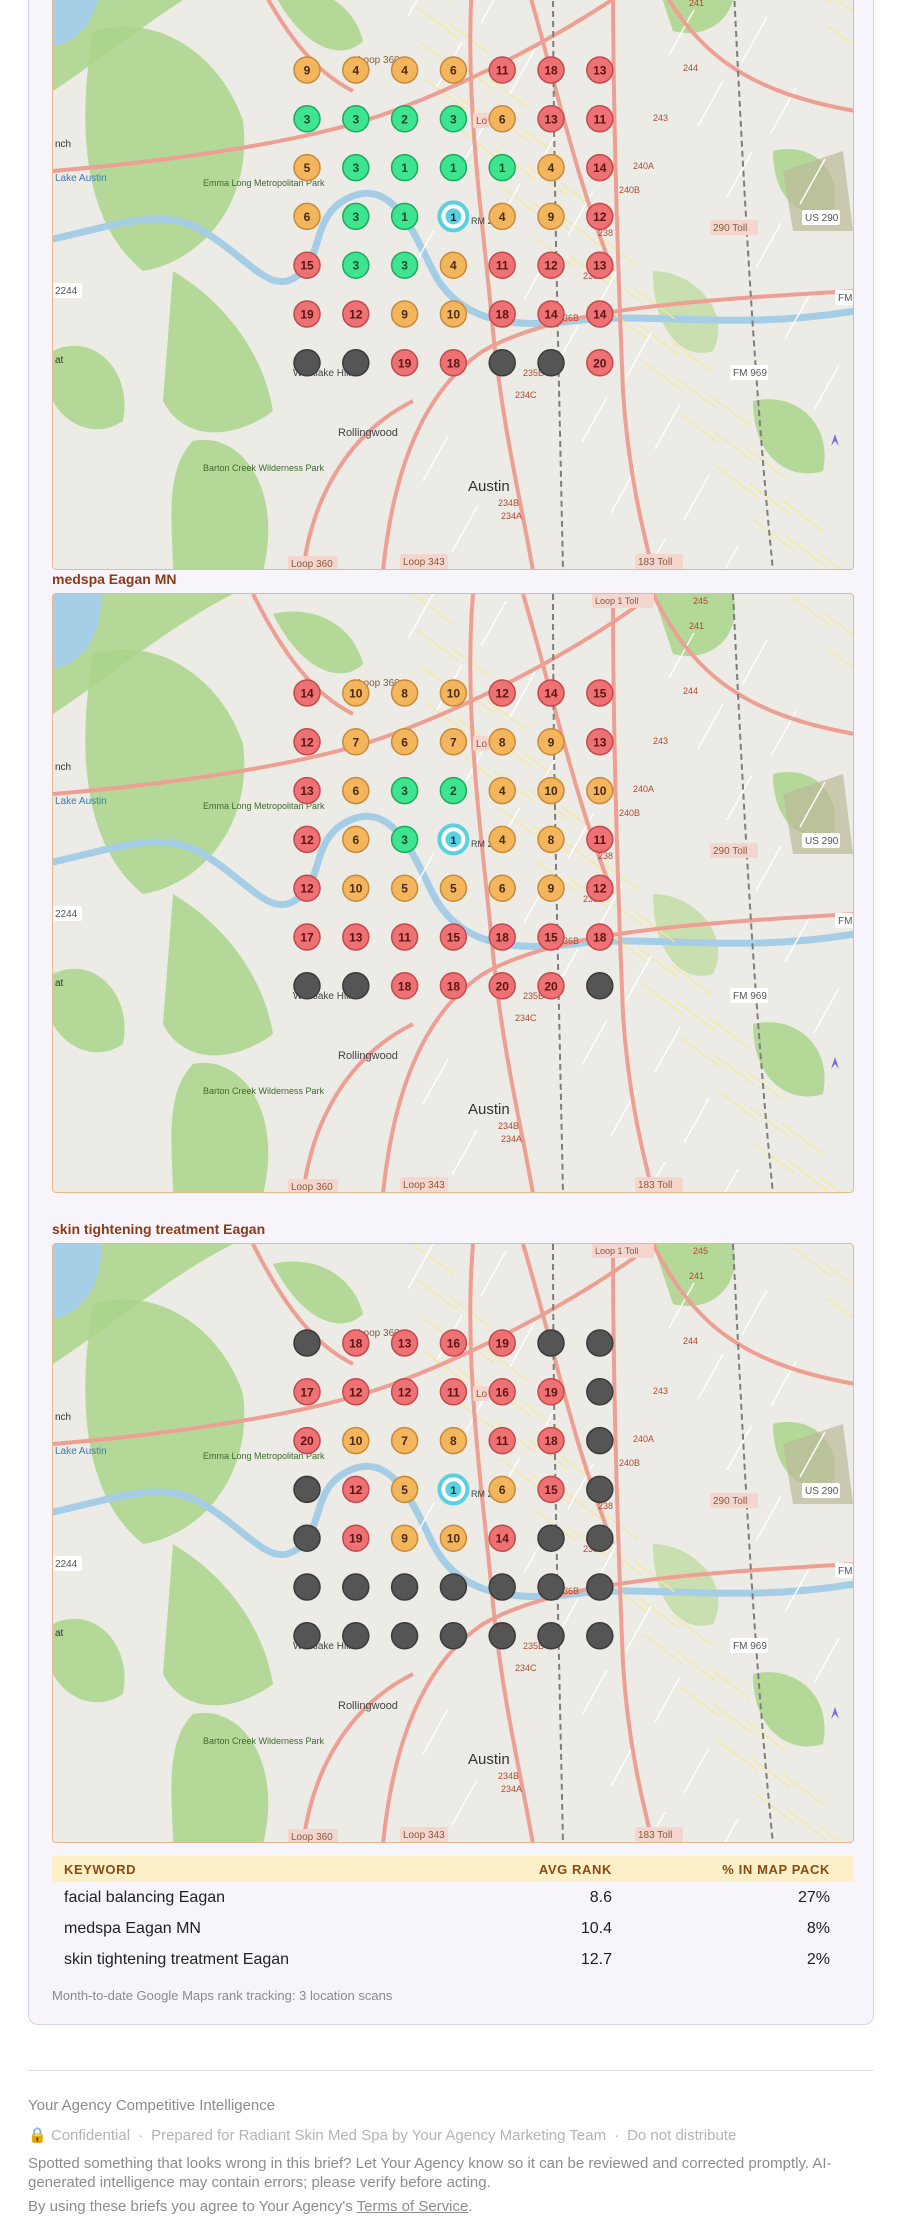 The height and width of the screenshot is (2233, 900). I want to click on rank-marker: 11, so click(502, 265).